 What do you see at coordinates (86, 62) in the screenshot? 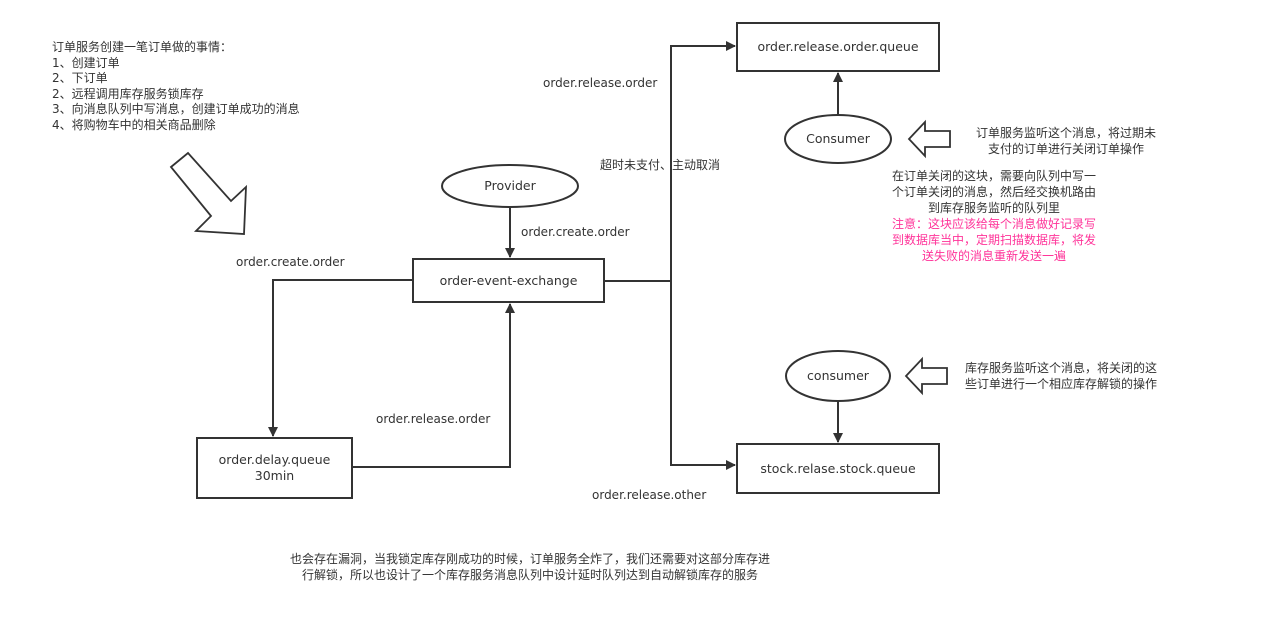
I see `order-step: 1、创建订单` at bounding box center [86, 62].